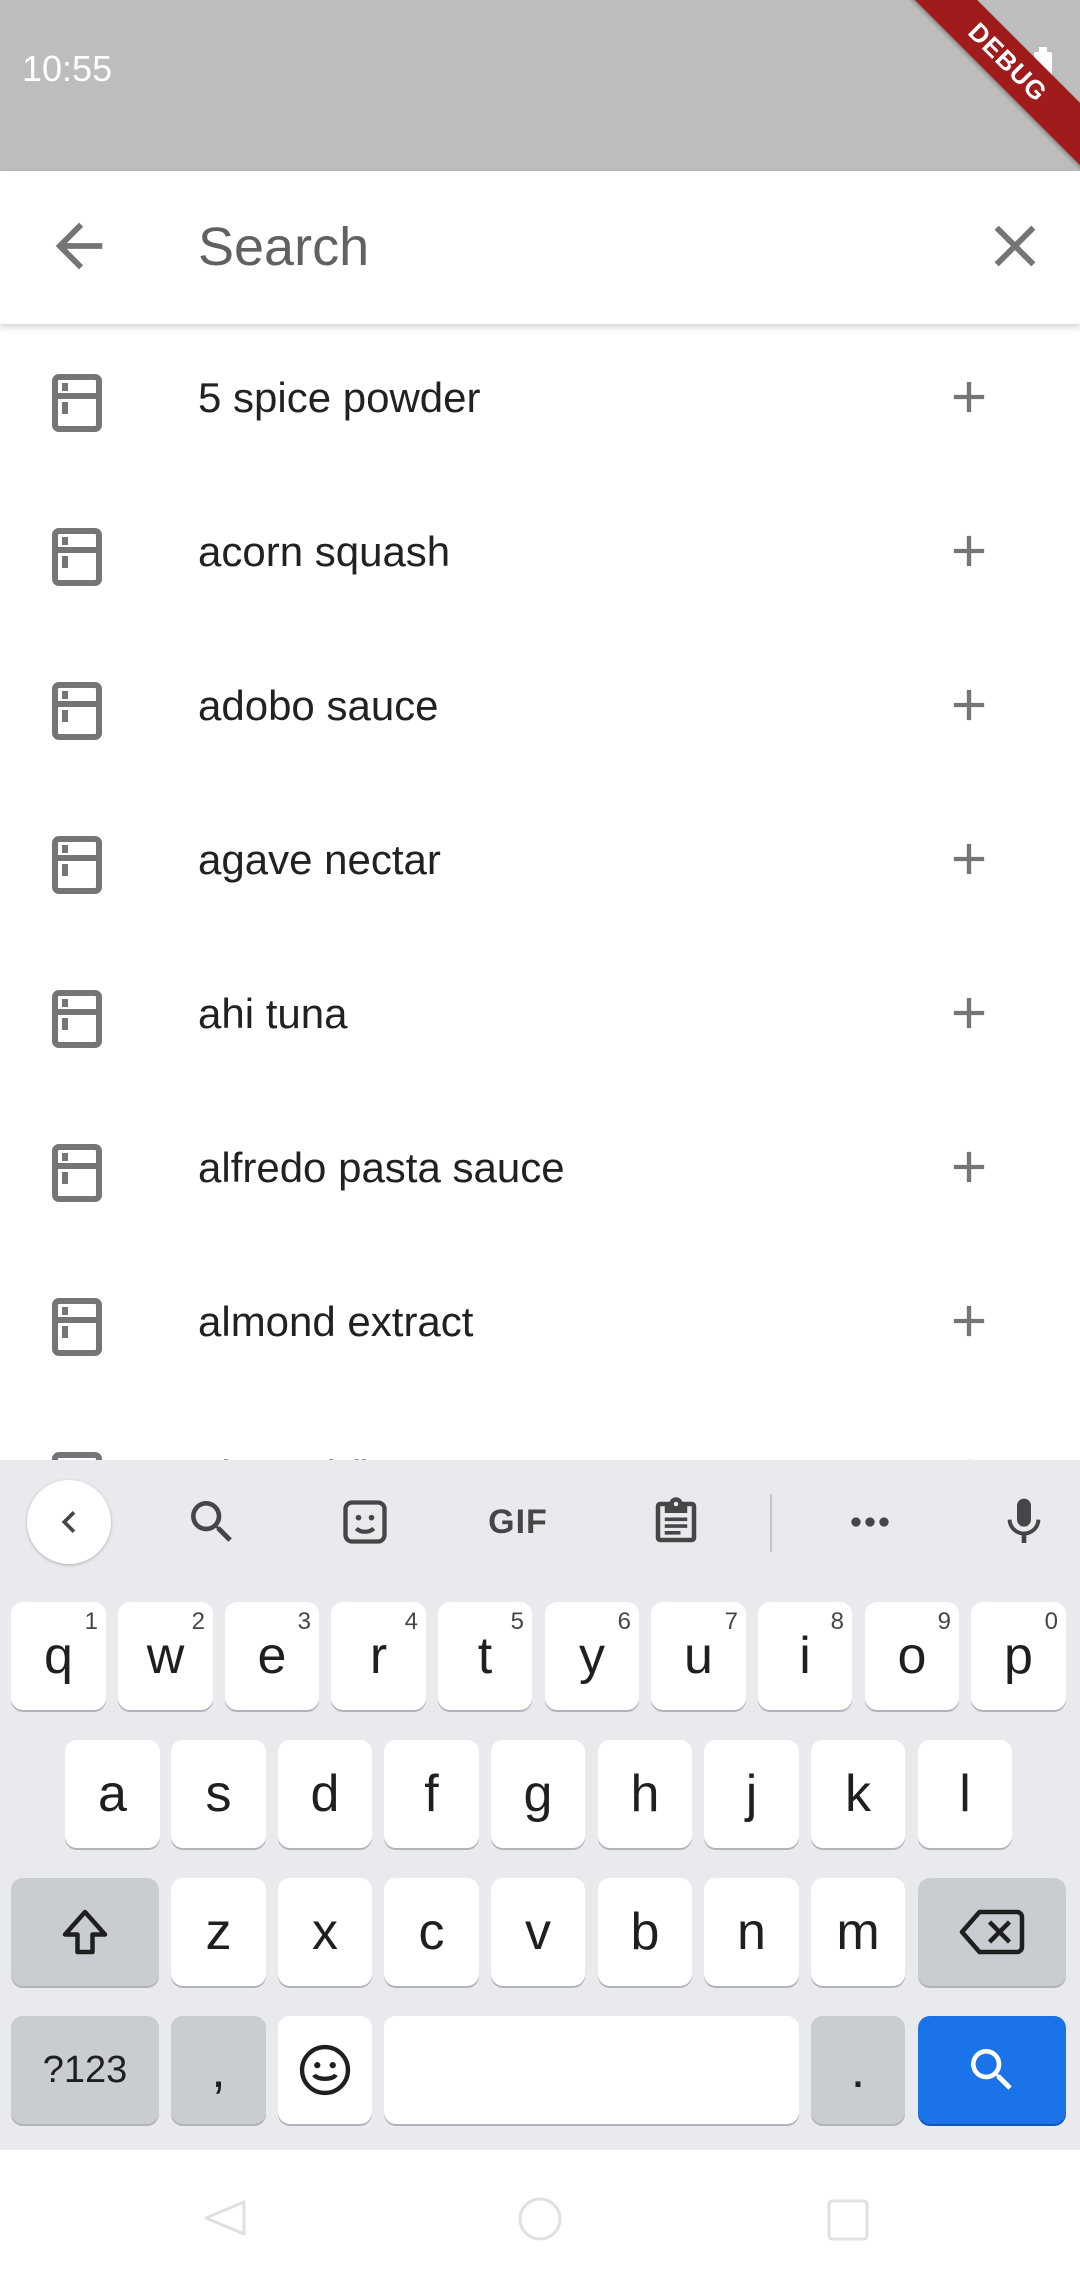 The height and width of the screenshot is (2280, 1080). I want to click on key-hint: 4, so click(411, 1621).